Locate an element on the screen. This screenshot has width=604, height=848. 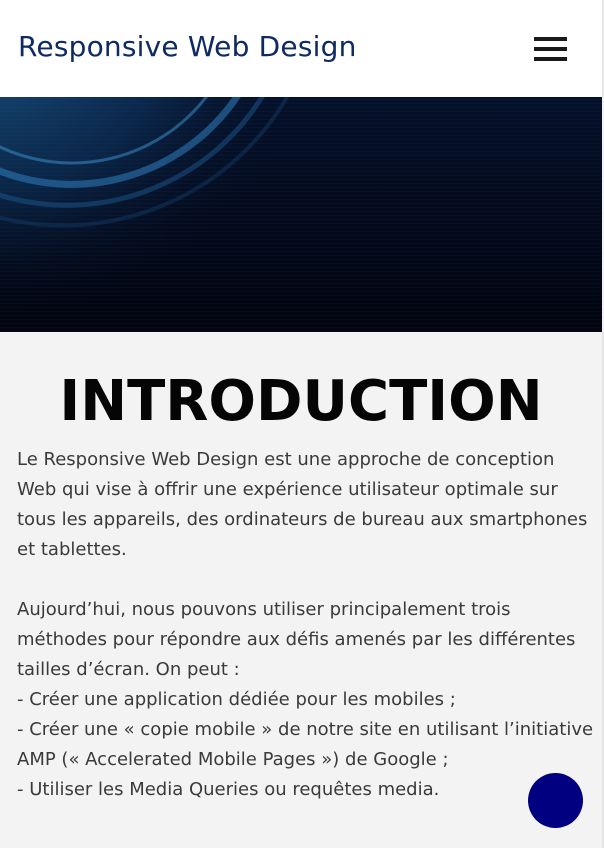
intro-line: et tablettes. is located at coordinates (72, 549).